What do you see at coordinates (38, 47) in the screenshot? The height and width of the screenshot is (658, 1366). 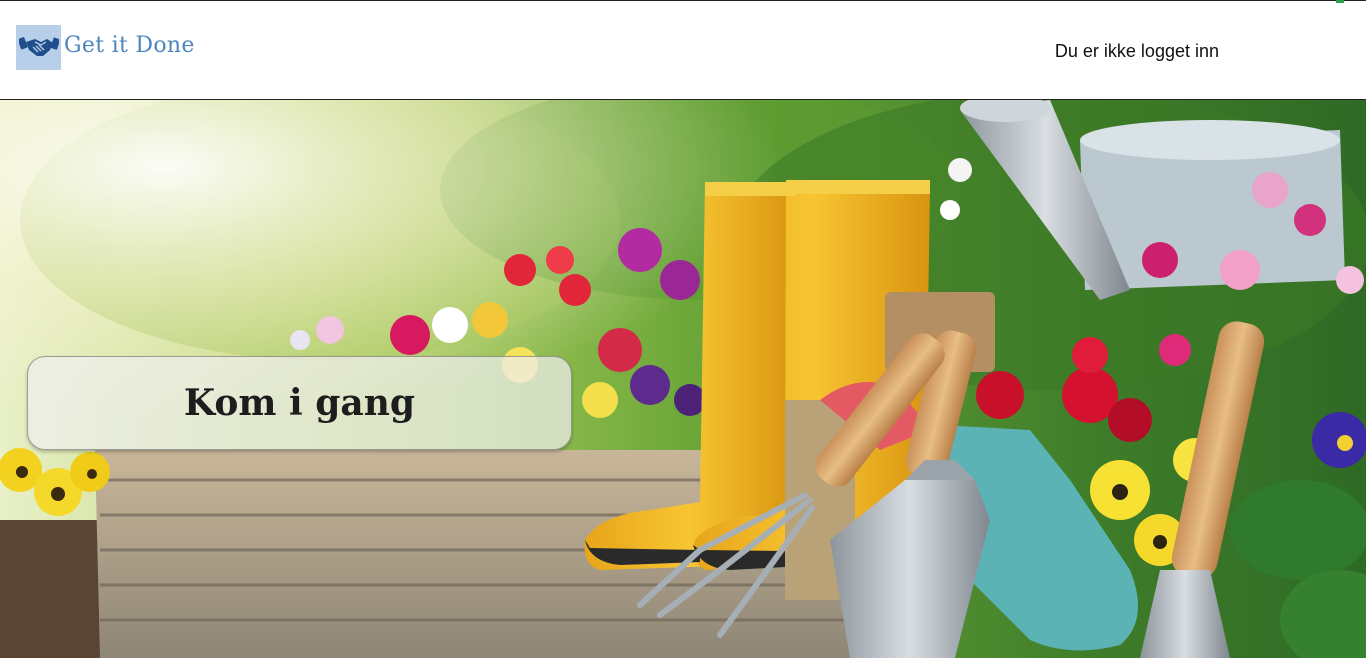 I see `handshake-icon` at bounding box center [38, 47].